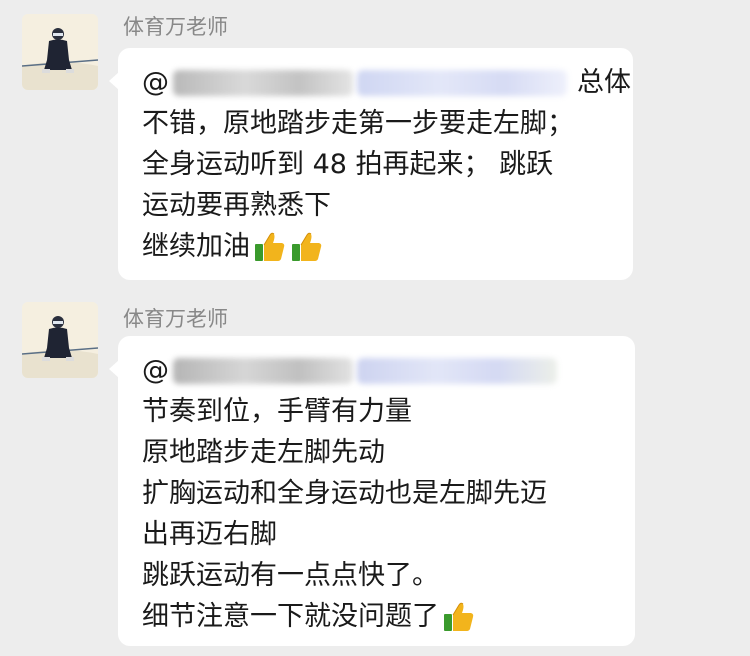 This screenshot has height=656, width=750. Describe the element at coordinates (277, 411) in the screenshot. I see `message-line: 节奏到位，手臂有力量` at that location.